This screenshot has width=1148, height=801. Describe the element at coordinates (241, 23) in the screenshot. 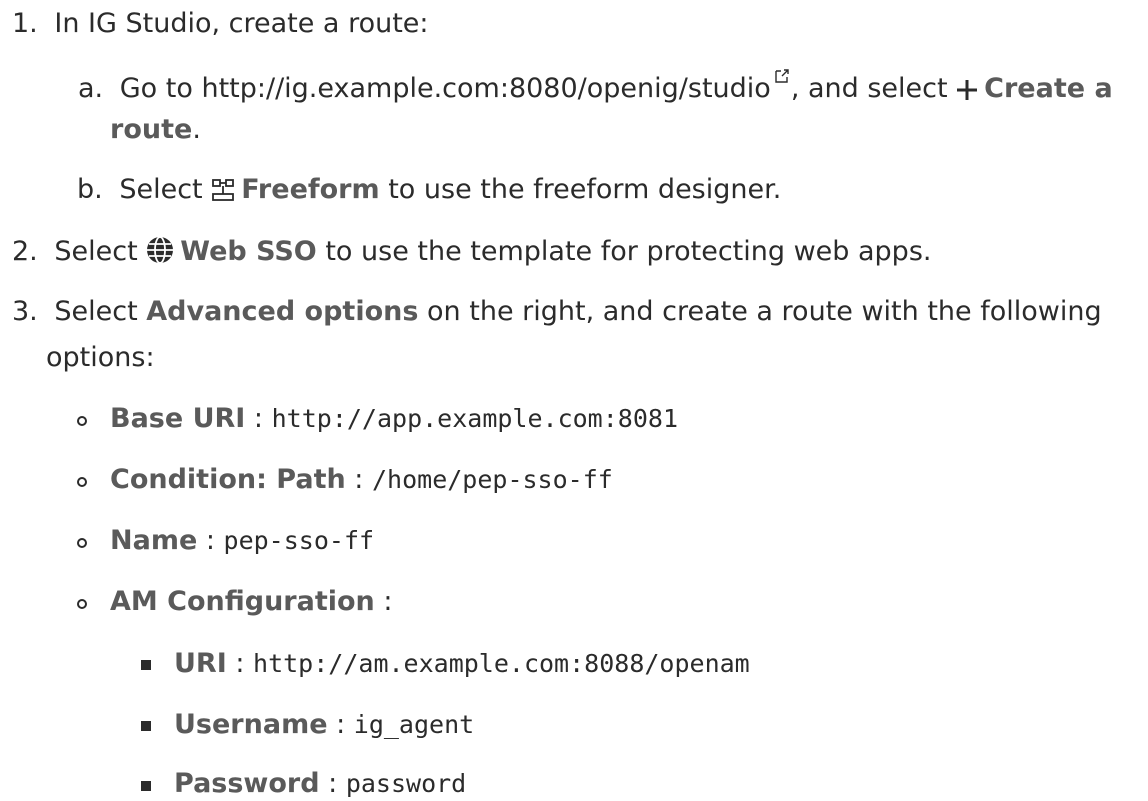

I see `step-1-text: In IG Studio, create a route:` at that location.